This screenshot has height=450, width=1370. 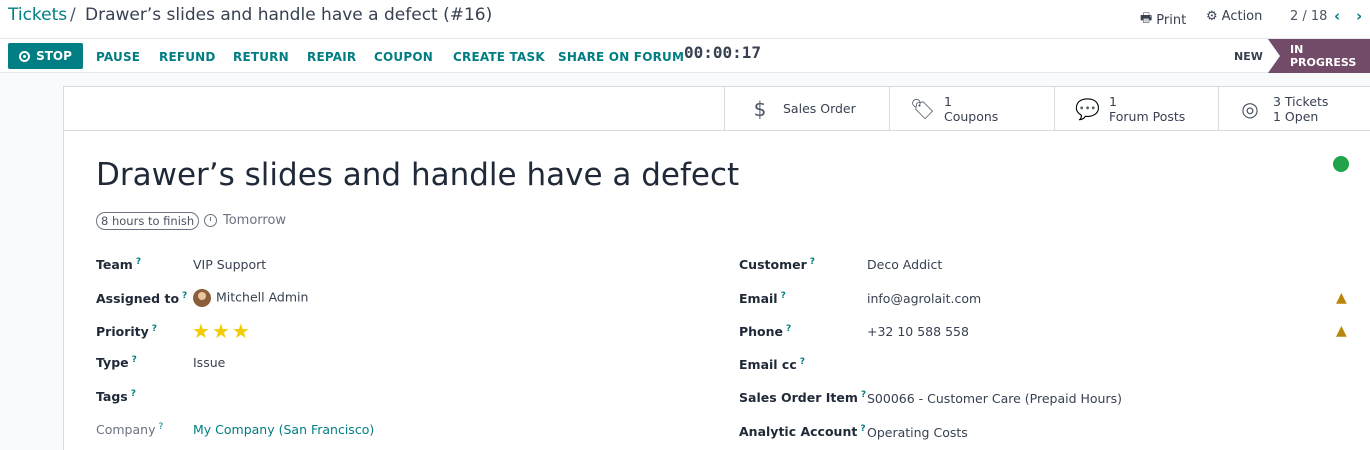 What do you see at coordinates (187, 57) in the screenshot?
I see `refund-button: REFUND` at bounding box center [187, 57].